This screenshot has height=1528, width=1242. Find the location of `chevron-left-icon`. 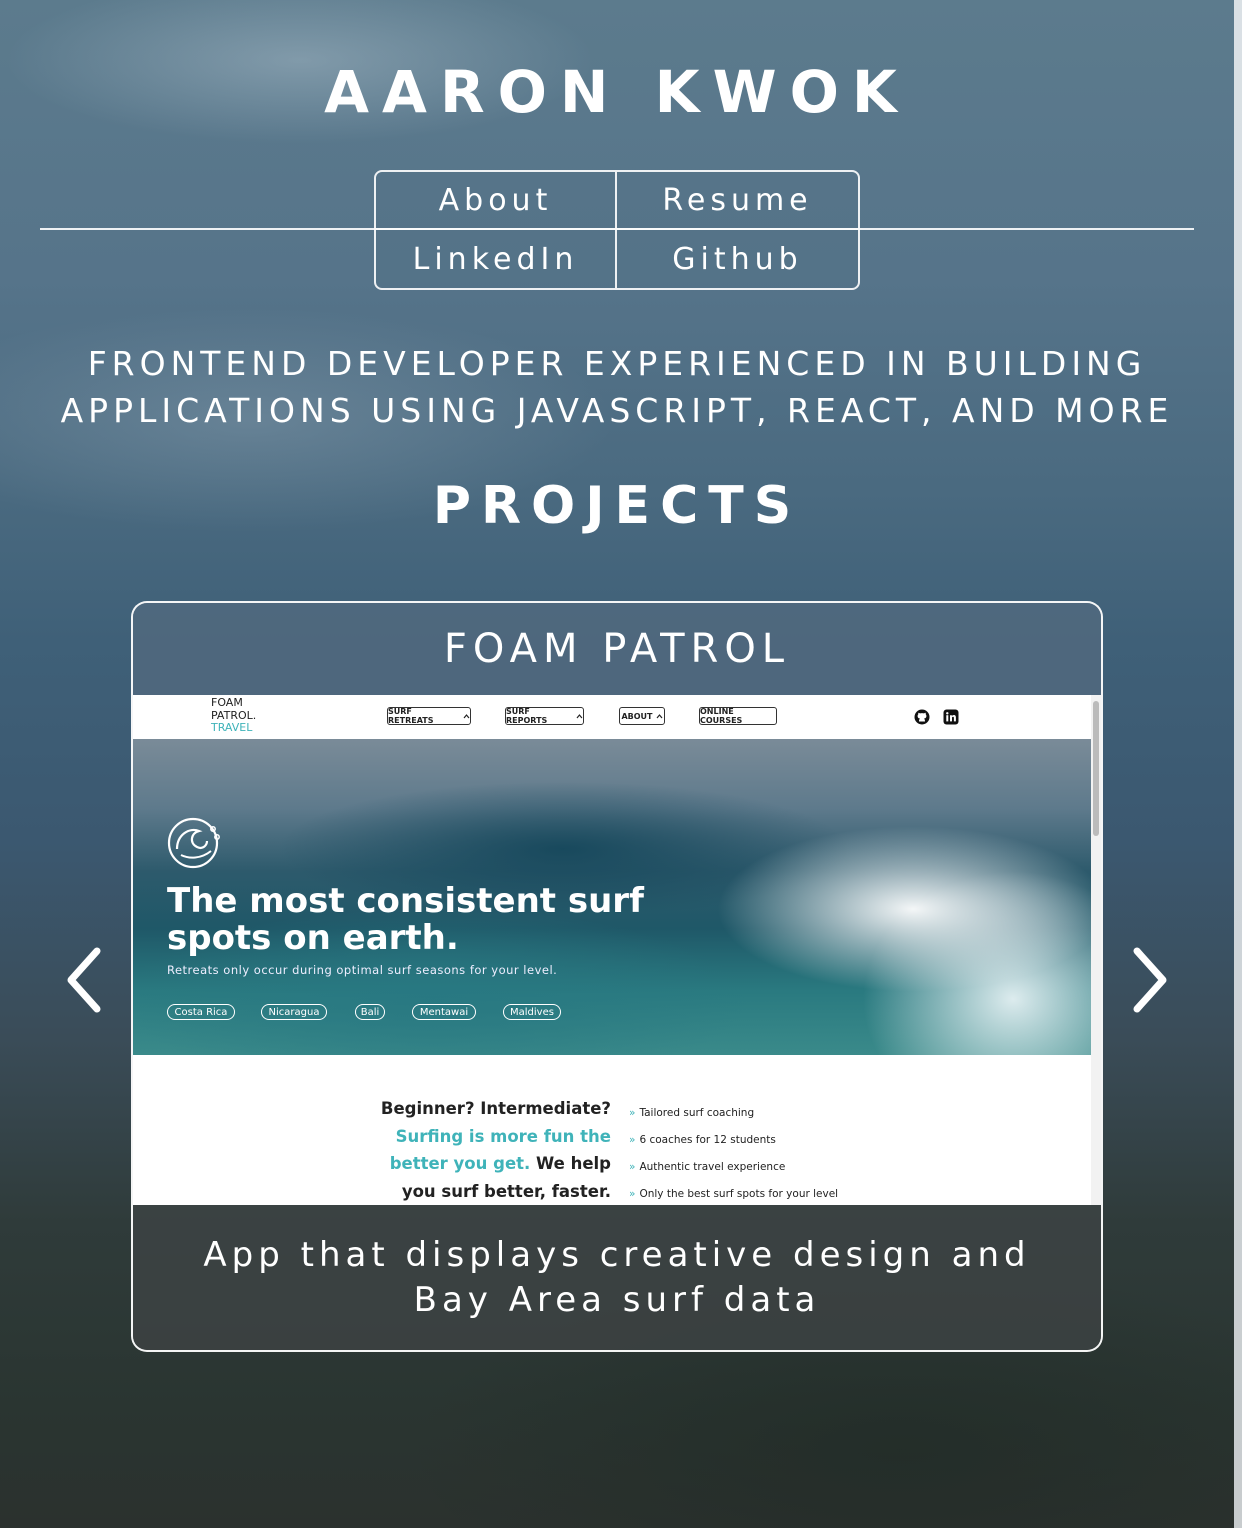

chevron-left-icon is located at coordinates (84, 980).